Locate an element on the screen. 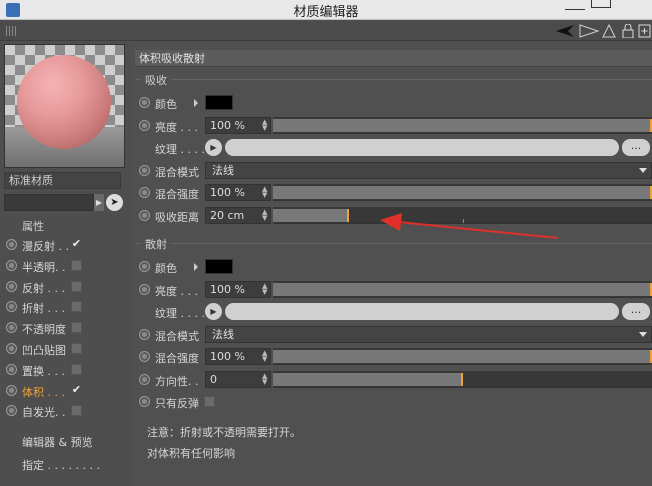 The height and width of the screenshot is (486, 652). channel-item: 置换 . . . is located at coordinates (65, 370).